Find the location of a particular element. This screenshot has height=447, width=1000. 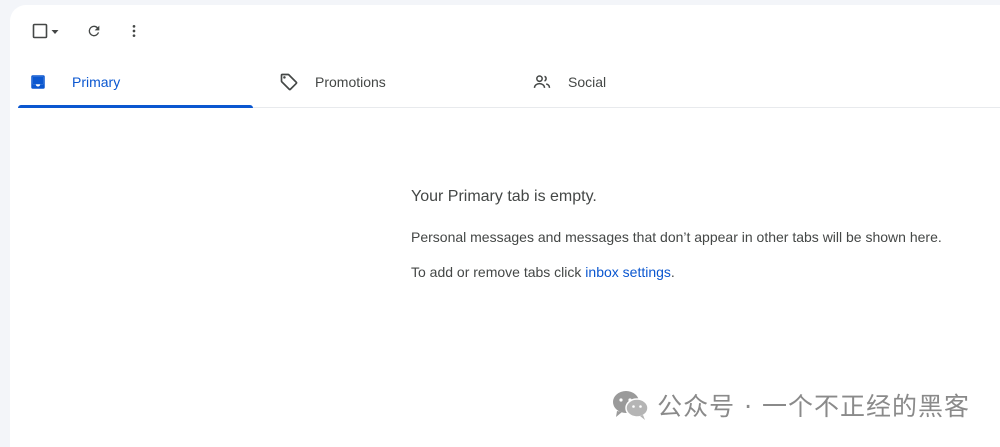

hint-suffix: . is located at coordinates (672, 272).